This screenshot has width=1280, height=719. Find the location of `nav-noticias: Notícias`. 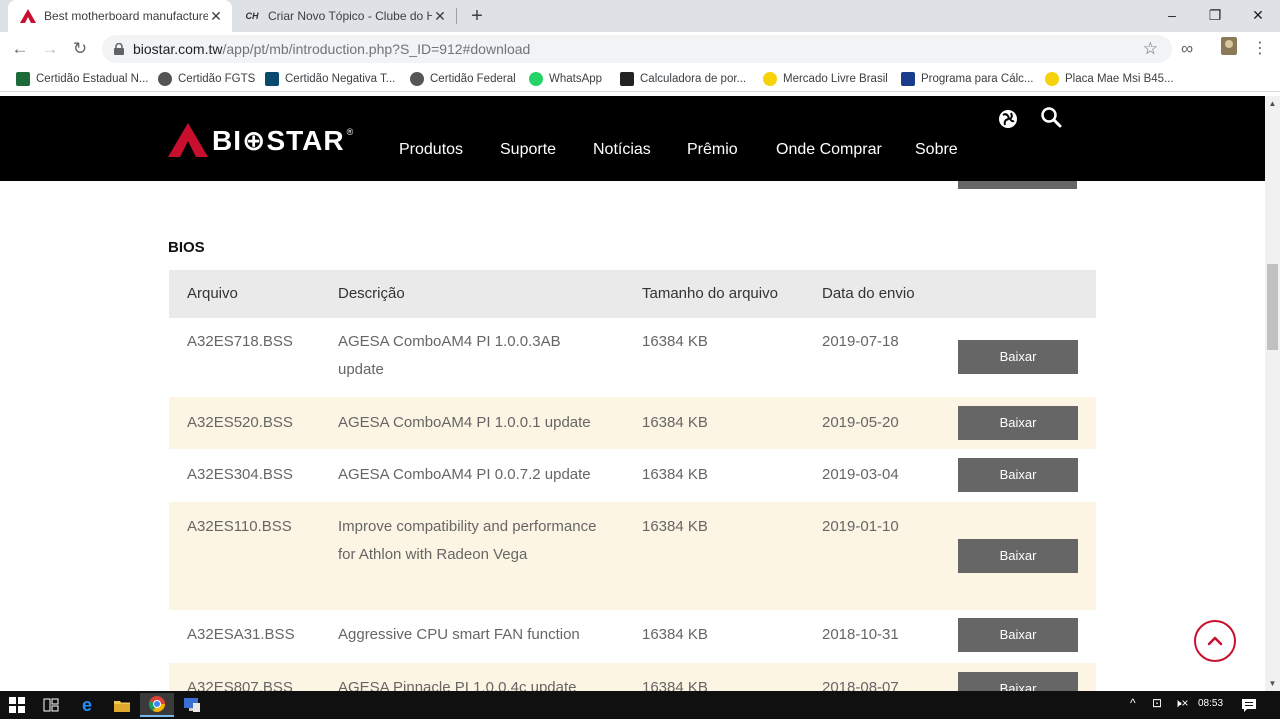

nav-noticias: Notícias is located at coordinates (622, 150).